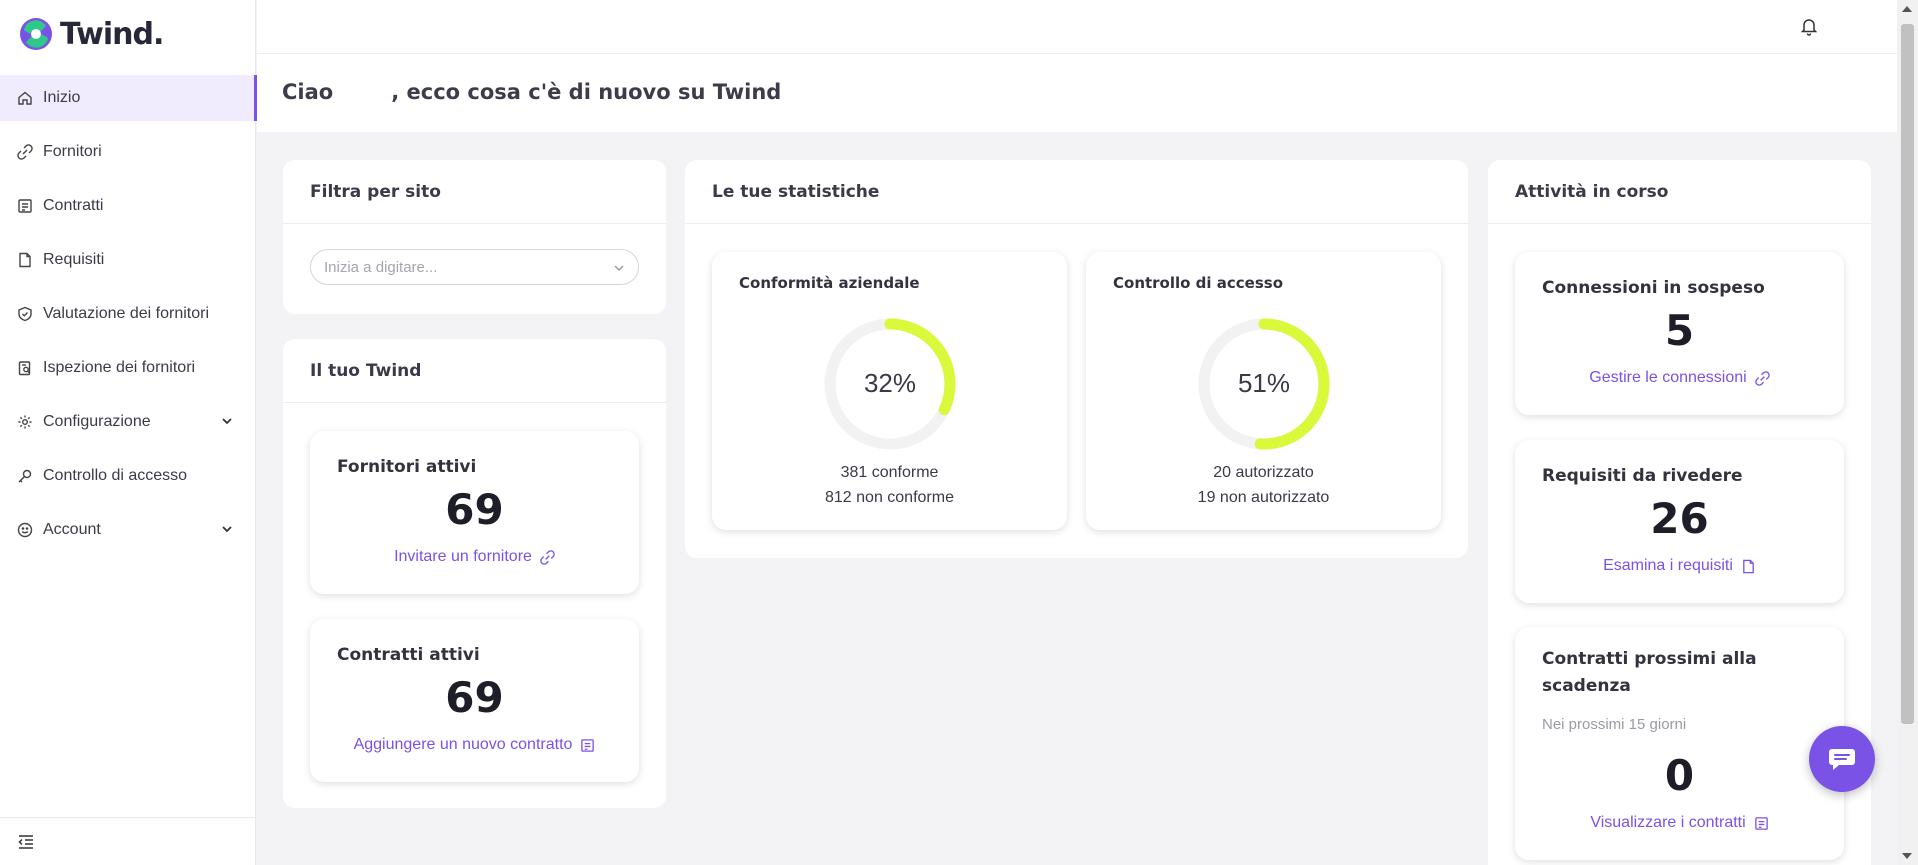  What do you see at coordinates (1077, 93) in the screenshot?
I see `greeting-bar: Ciao , ecco cosa c'è di nuovo su Twind` at bounding box center [1077, 93].